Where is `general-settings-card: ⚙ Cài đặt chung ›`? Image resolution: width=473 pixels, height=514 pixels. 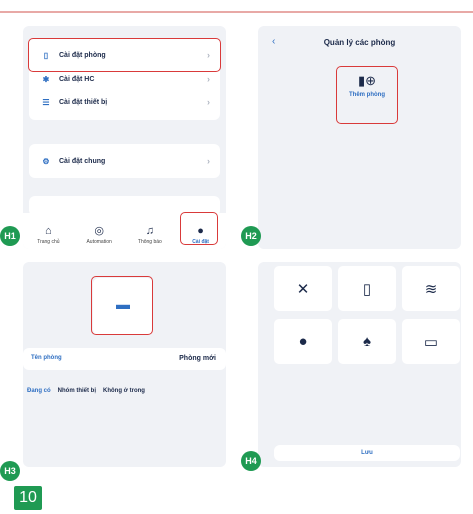 general-settings-card: ⚙ Cài đặt chung › is located at coordinates (124, 161).